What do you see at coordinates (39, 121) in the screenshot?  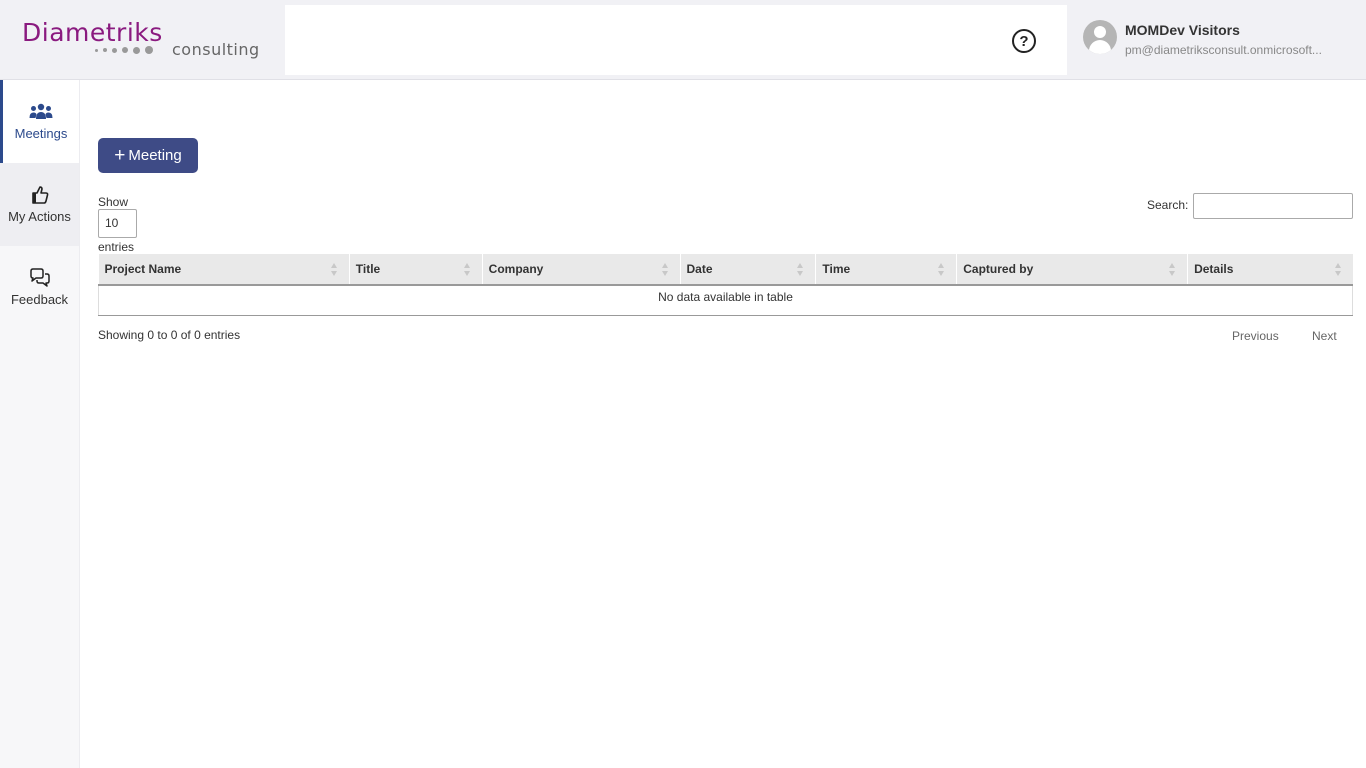 I see `sidebar-item-meetings: Meetings` at bounding box center [39, 121].